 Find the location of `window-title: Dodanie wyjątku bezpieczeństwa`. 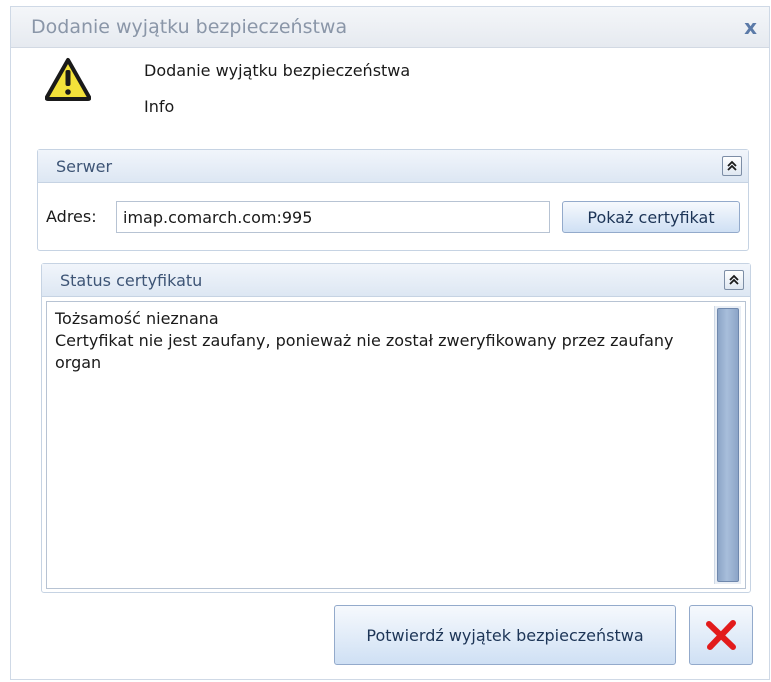

window-title: Dodanie wyjątku bezpieczeństwa is located at coordinates (189, 27).